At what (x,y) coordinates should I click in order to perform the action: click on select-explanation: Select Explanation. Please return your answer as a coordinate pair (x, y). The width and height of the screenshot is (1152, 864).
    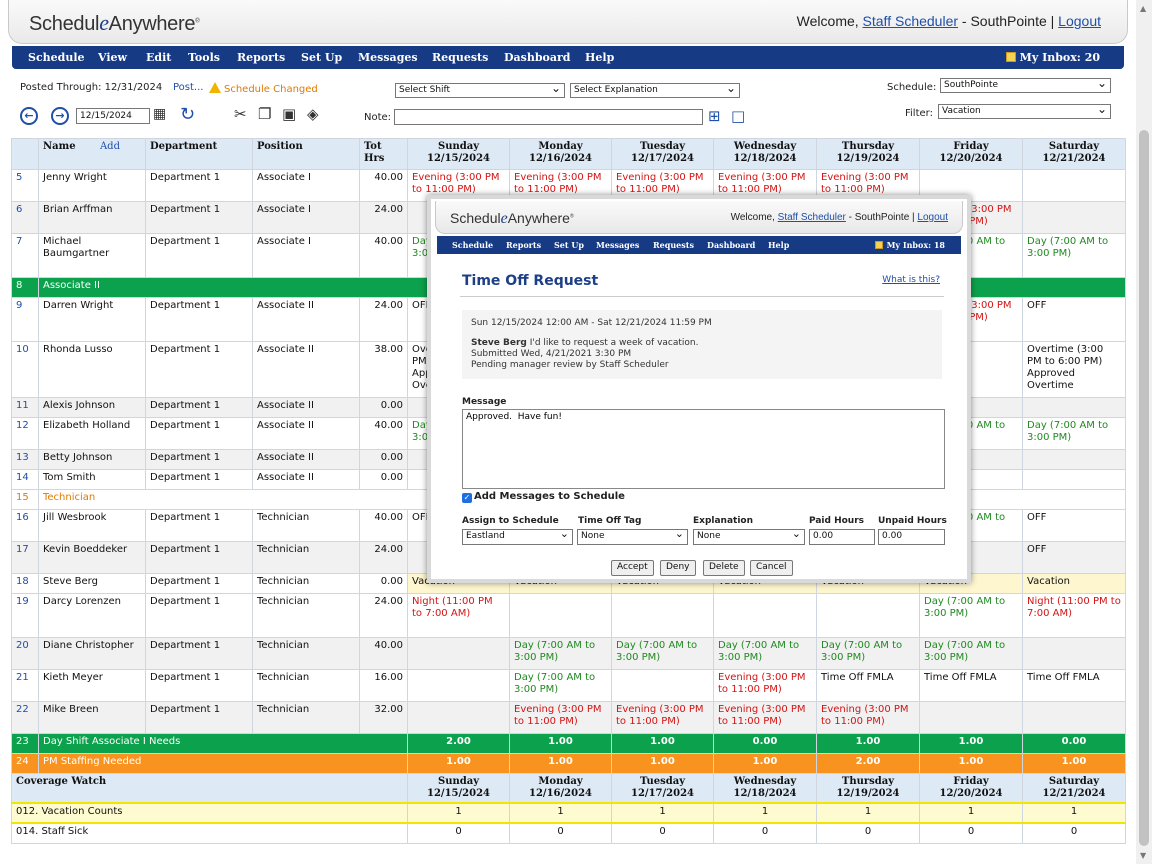
    Looking at the image, I should click on (655, 89).